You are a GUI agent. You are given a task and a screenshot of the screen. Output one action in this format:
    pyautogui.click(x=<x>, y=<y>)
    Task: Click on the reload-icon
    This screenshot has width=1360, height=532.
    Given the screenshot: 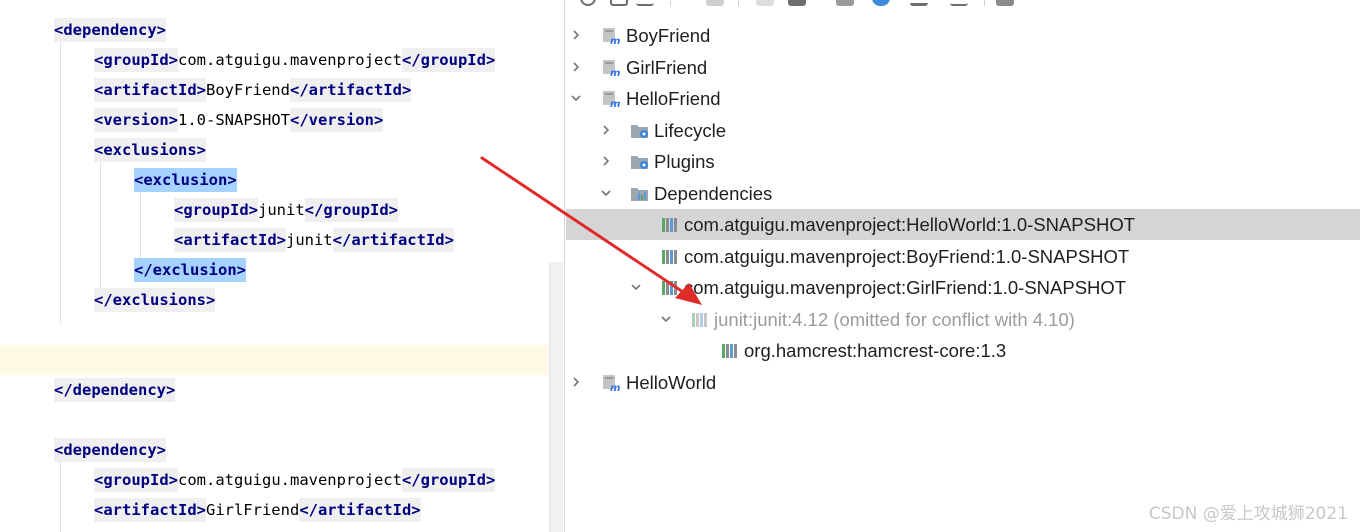 What is the action you would take?
    pyautogui.click(x=588, y=3)
    